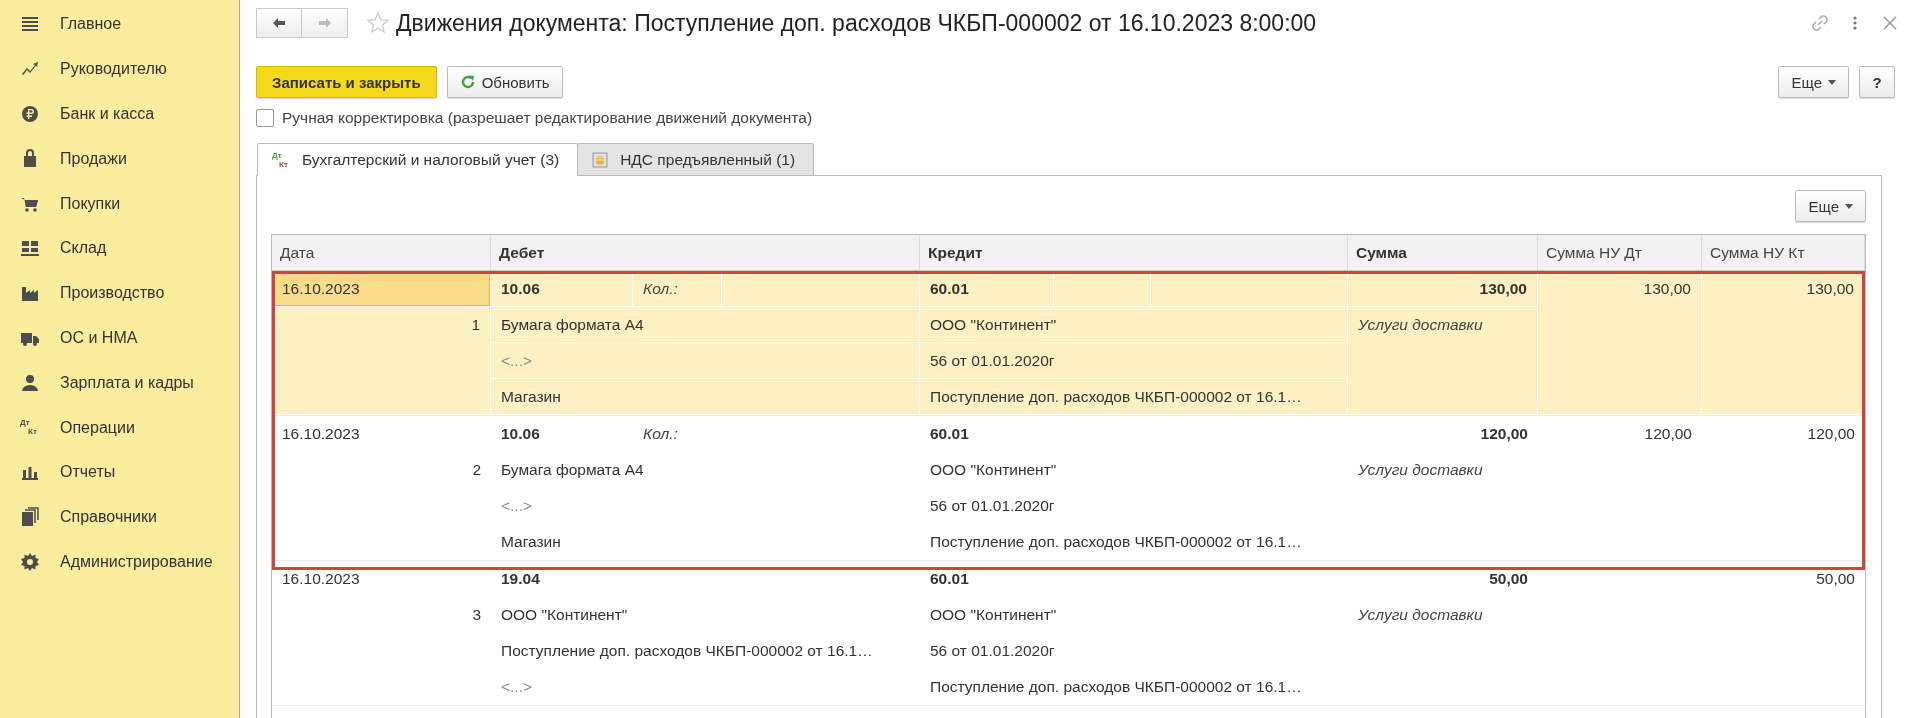 The image size is (1920, 718). Describe the element at coordinates (119, 69) in the screenshot. I see `sidebar-item: Руководителю` at that location.